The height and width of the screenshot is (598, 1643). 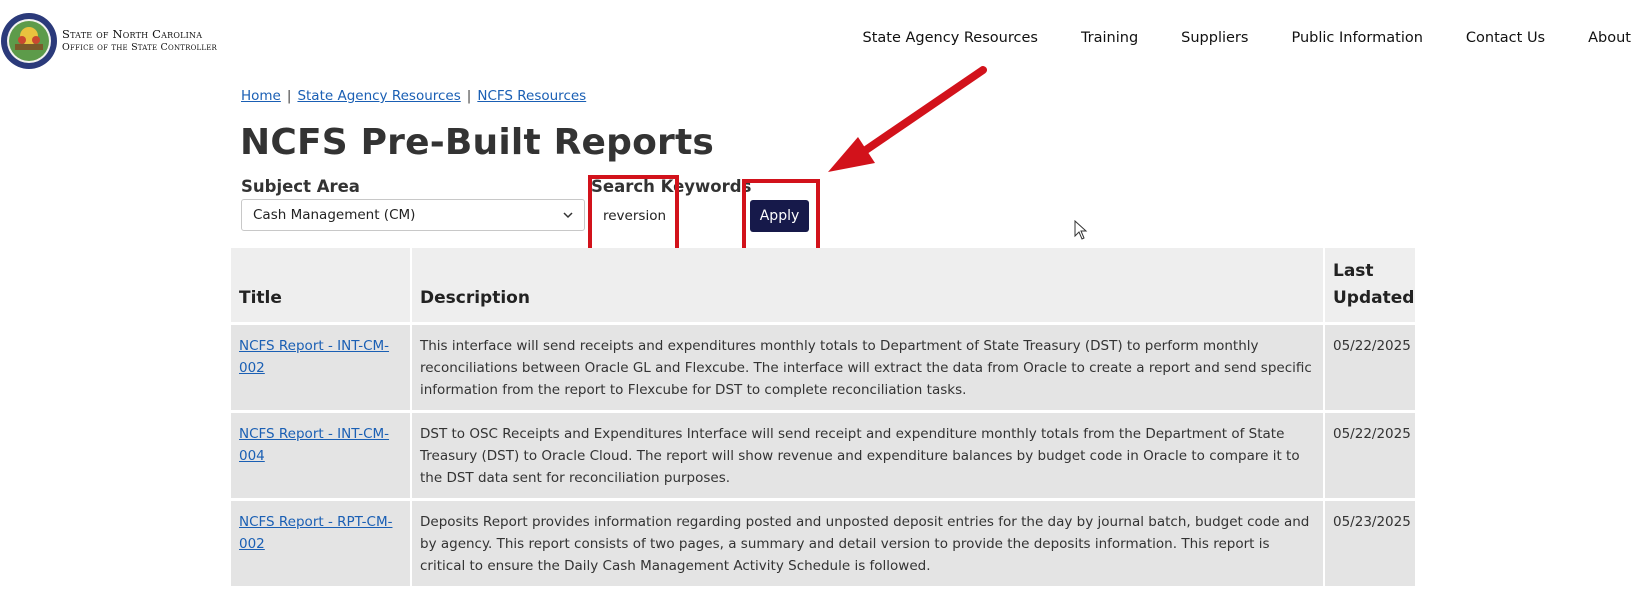 What do you see at coordinates (378, 96) in the screenshot?
I see `breadcrumb-state-agency-resources: State Agency Resources` at bounding box center [378, 96].